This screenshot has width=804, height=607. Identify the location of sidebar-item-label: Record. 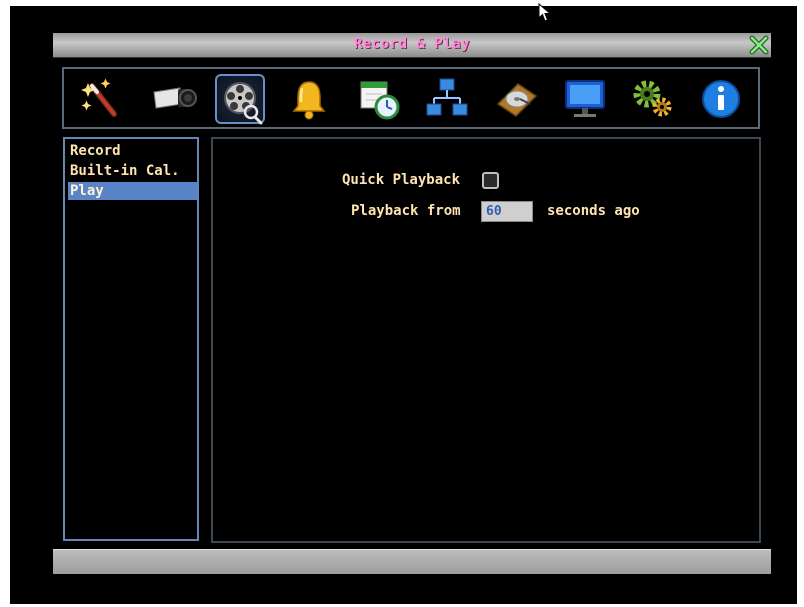
(95, 151).